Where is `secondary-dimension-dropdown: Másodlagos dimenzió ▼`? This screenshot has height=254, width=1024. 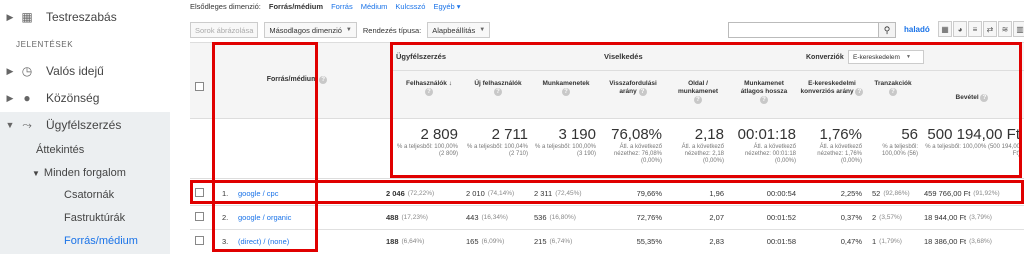 secondary-dimension-dropdown: Másodlagos dimenzió ▼ is located at coordinates (310, 30).